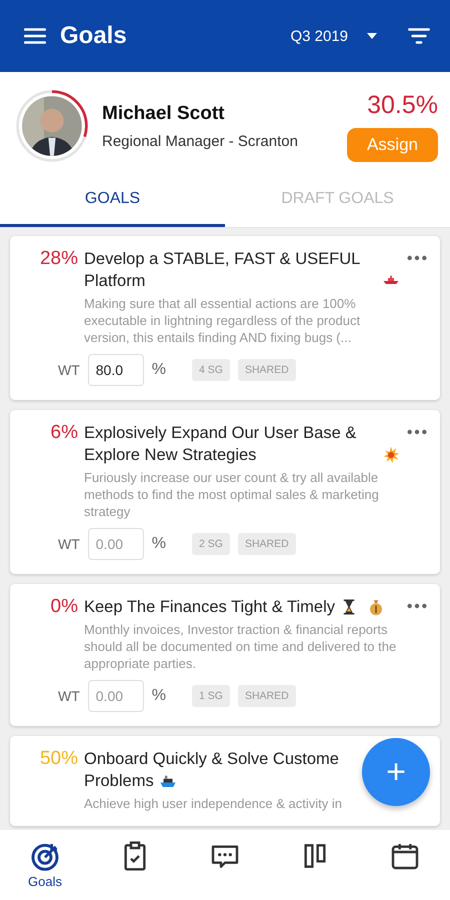  Describe the element at coordinates (94, 36) in the screenshot. I see `screen-title: Goals` at that location.